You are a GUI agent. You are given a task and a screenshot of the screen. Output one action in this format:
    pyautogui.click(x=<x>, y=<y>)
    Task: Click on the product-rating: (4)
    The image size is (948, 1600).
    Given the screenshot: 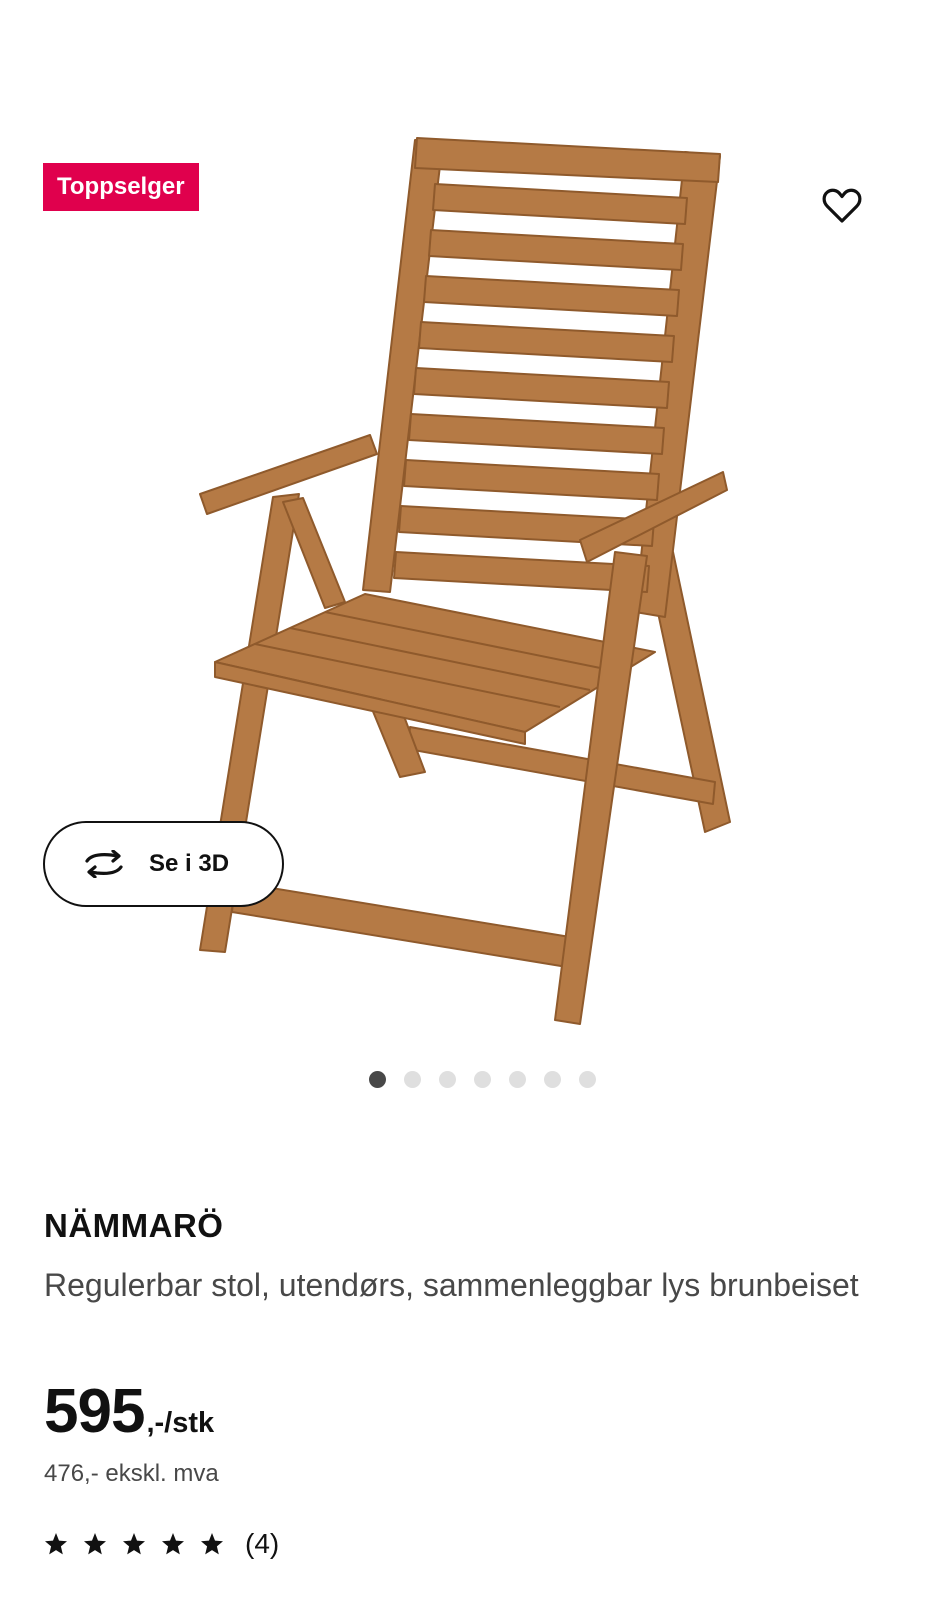 What is the action you would take?
    pyautogui.click(x=161, y=1544)
    